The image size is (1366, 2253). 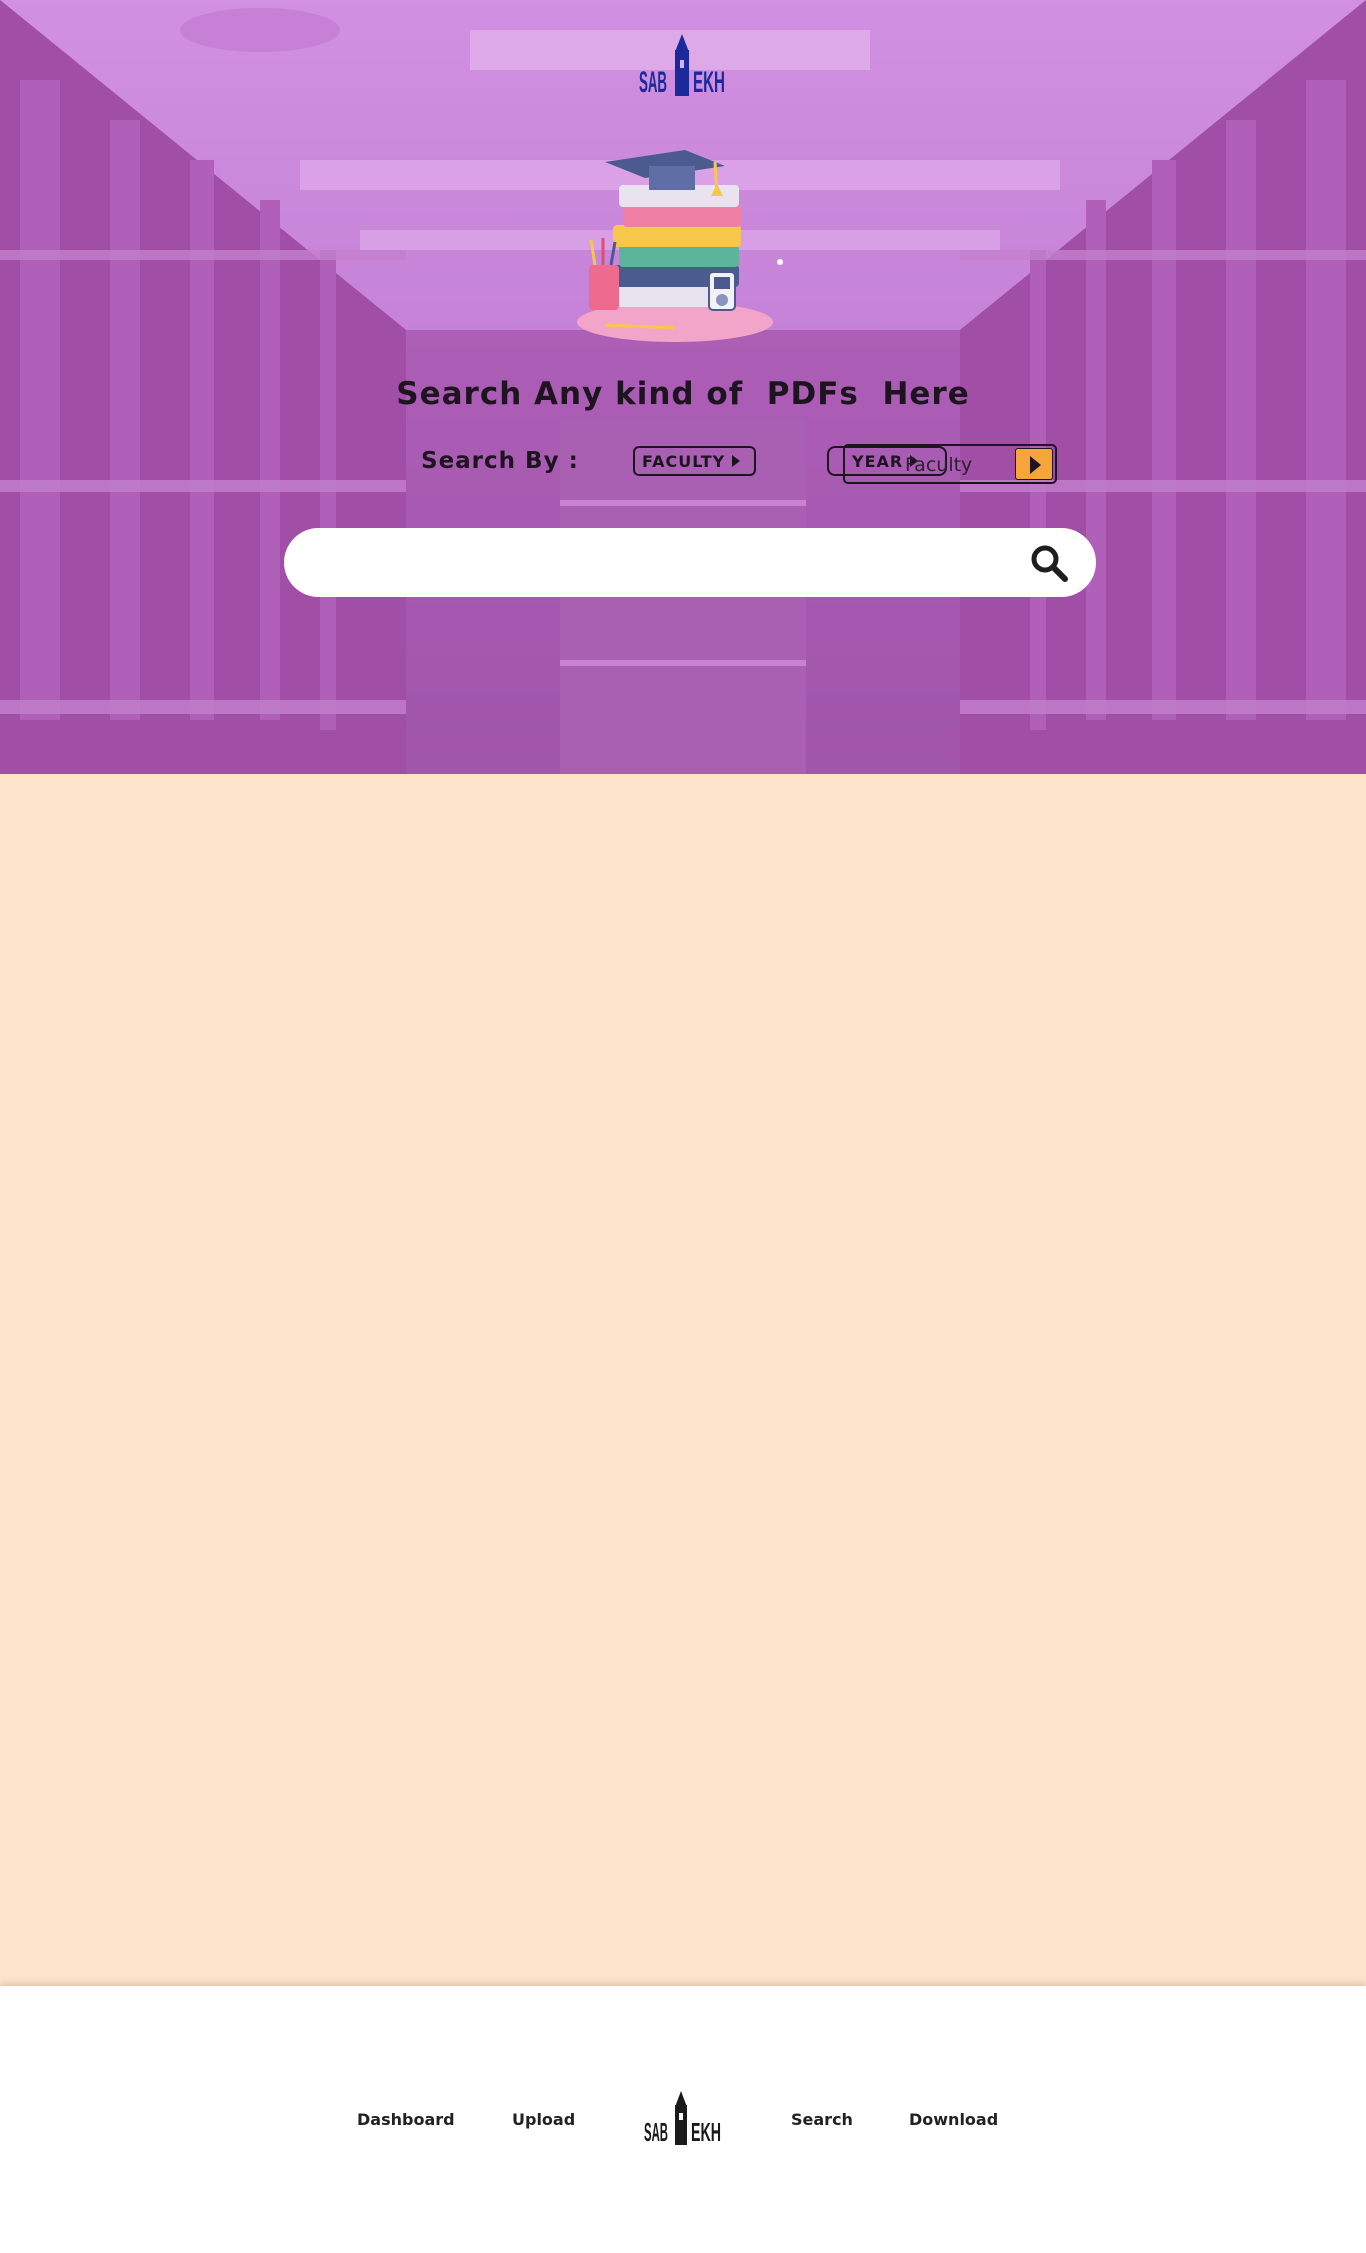 What do you see at coordinates (1049, 563) in the screenshot?
I see `search-icon` at bounding box center [1049, 563].